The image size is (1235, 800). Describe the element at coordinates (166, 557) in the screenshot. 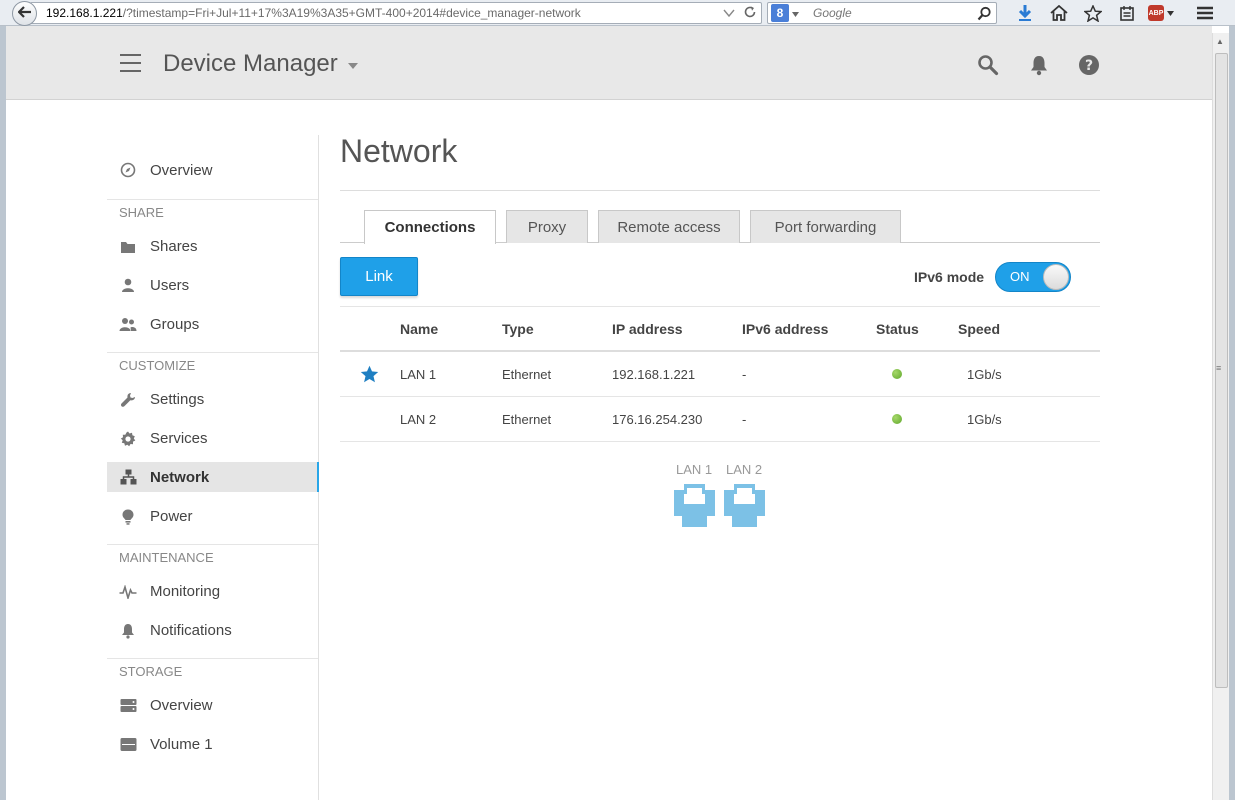

I see `sidebar-section-maintenance: MAINTENANCE` at that location.